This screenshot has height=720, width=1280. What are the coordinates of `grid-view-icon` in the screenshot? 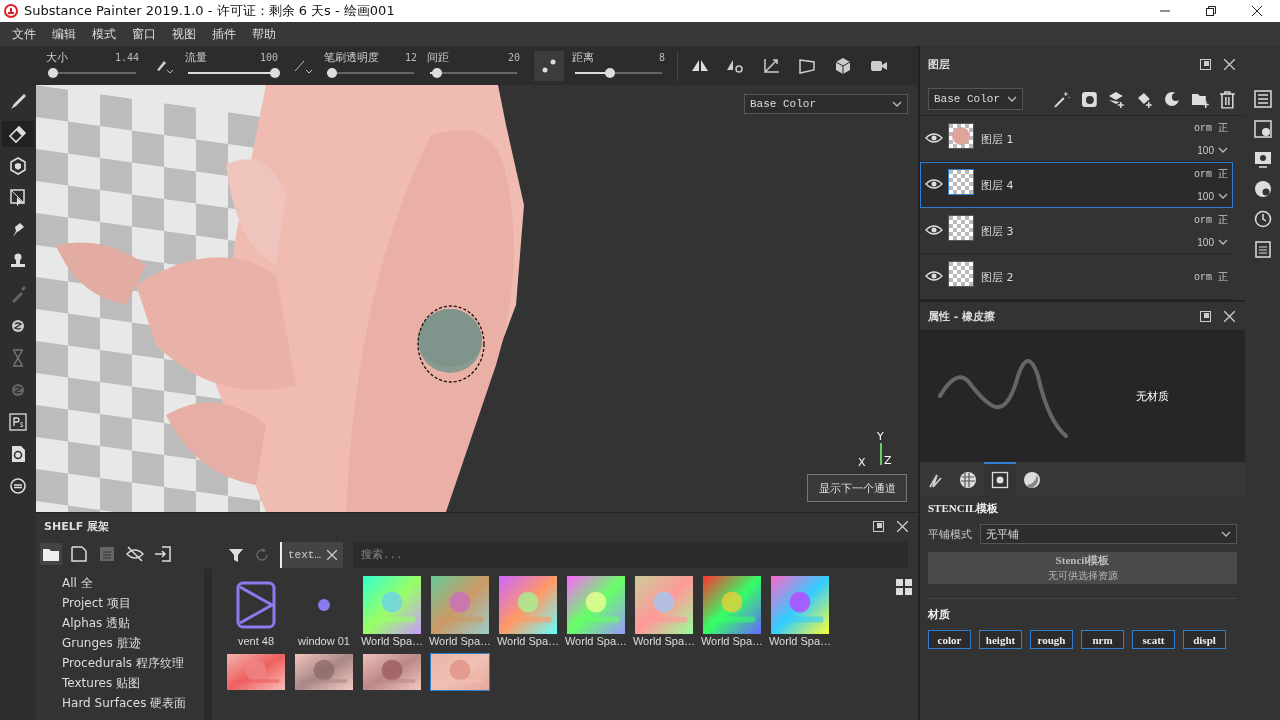 It's located at (904, 587).